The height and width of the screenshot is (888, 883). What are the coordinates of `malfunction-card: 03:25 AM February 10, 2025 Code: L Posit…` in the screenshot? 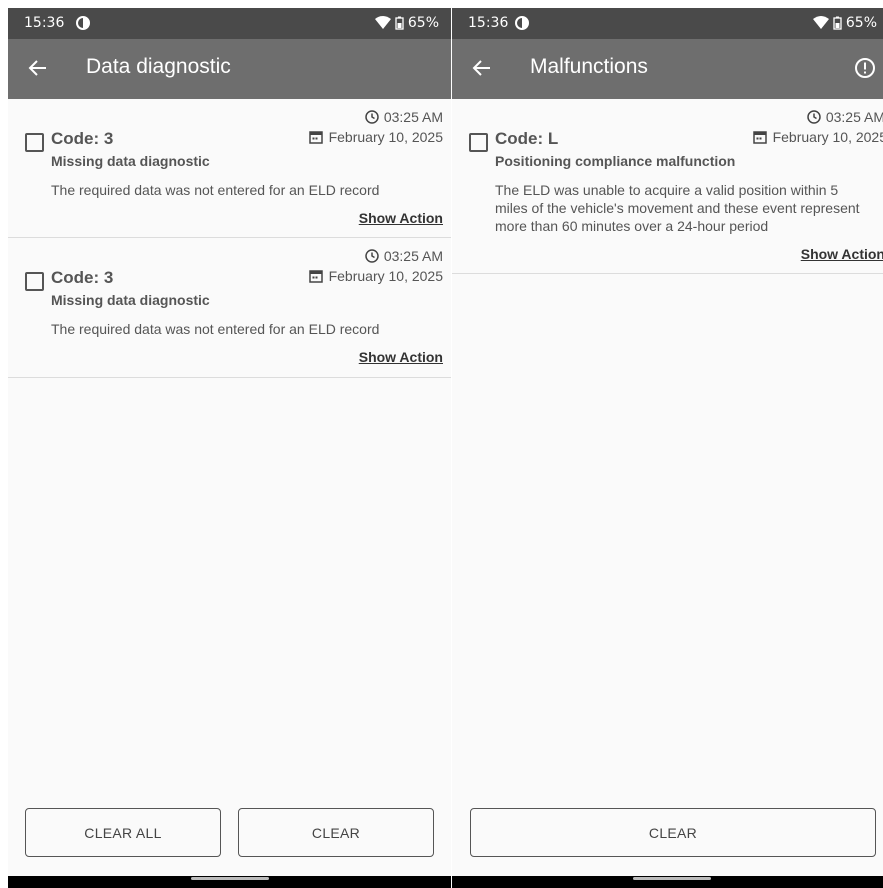 It's located at (667, 186).